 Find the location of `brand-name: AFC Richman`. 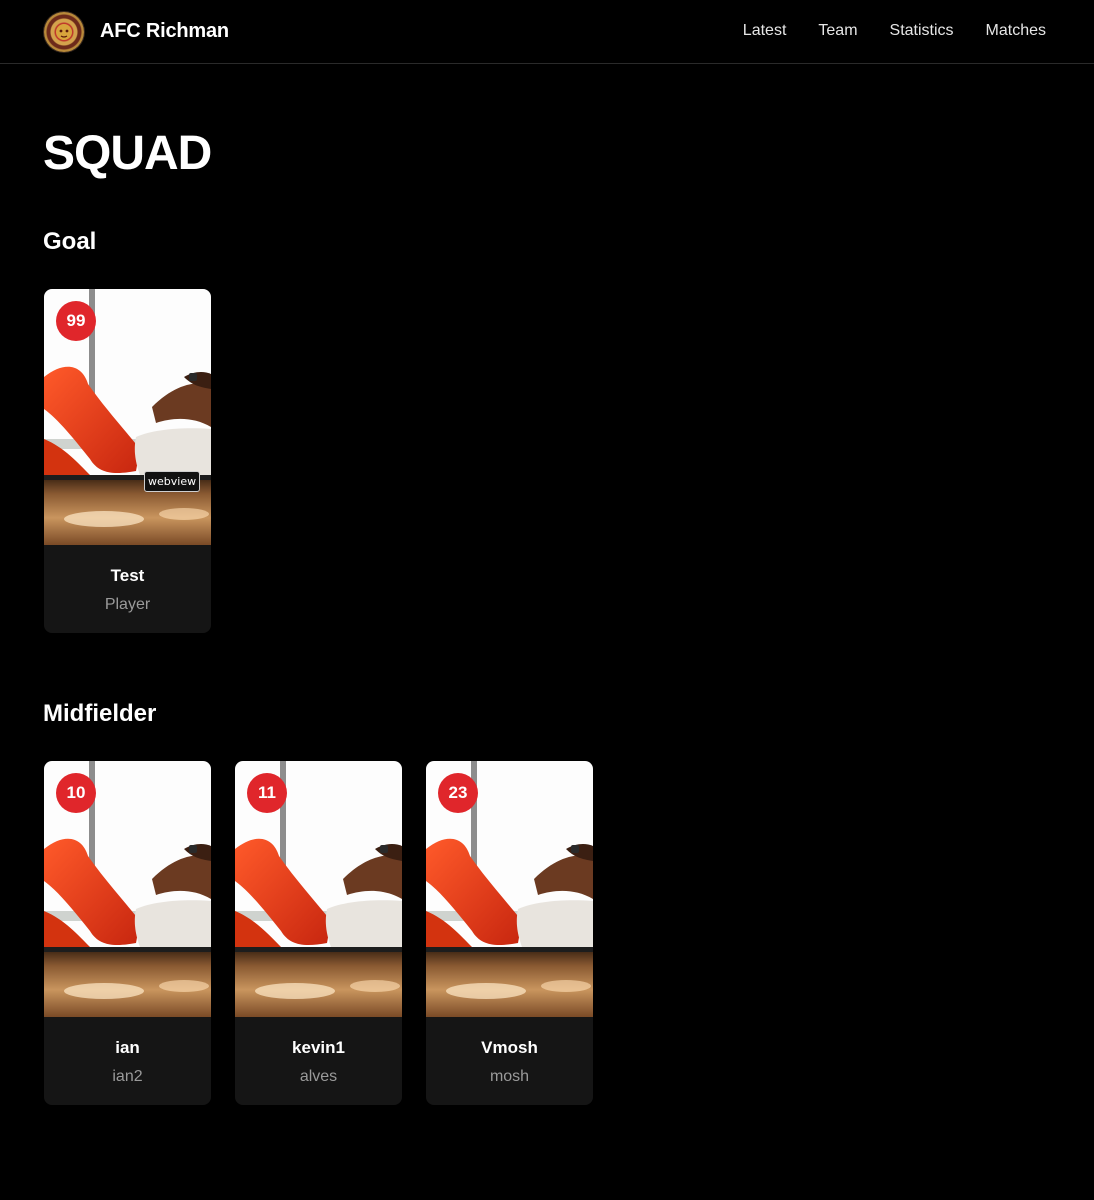

brand-name: AFC Richman is located at coordinates (164, 31).